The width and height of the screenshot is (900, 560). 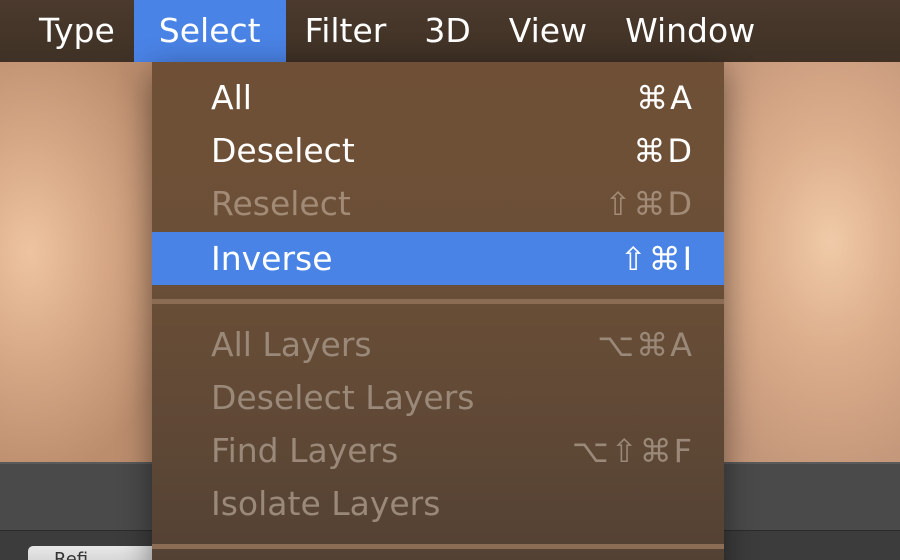 I want to click on canvas-image-right, so click(x=810, y=262).